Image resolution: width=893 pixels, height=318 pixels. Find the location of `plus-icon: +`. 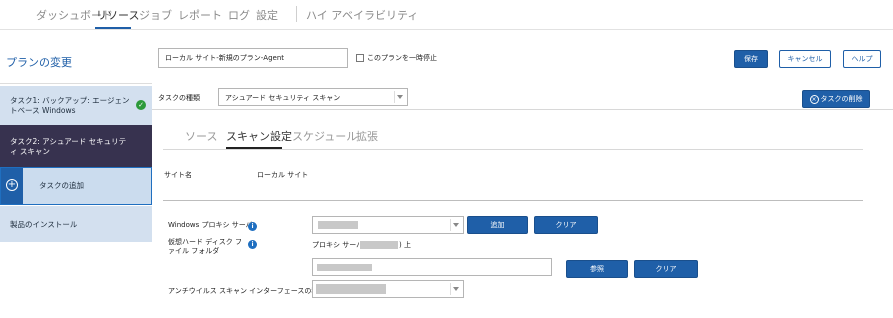

plus-icon: + is located at coordinates (12, 185).